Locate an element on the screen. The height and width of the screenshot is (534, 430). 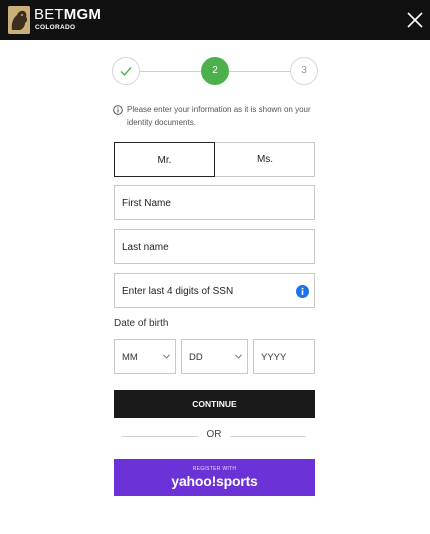
check-icon is located at coordinates (126, 72).